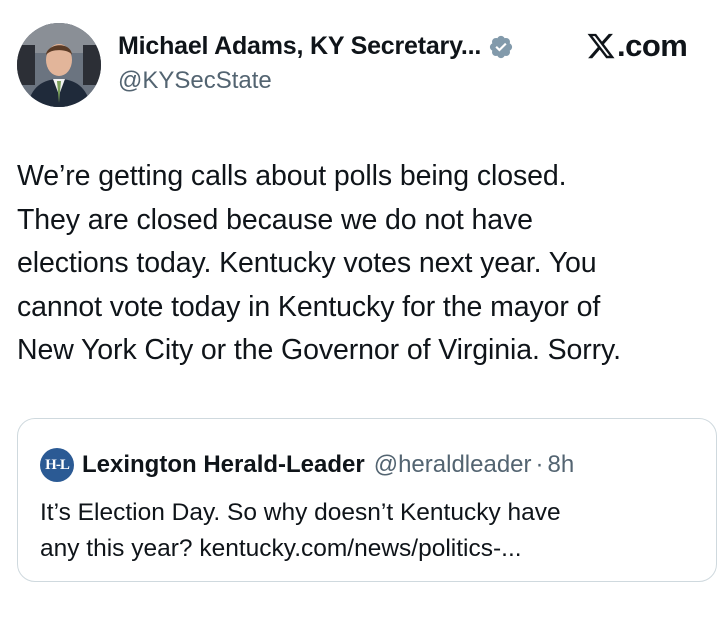 This screenshot has height=619, width=720. What do you see at coordinates (453, 465) in the screenshot?
I see `quoted-author-handle: @heraldleader` at bounding box center [453, 465].